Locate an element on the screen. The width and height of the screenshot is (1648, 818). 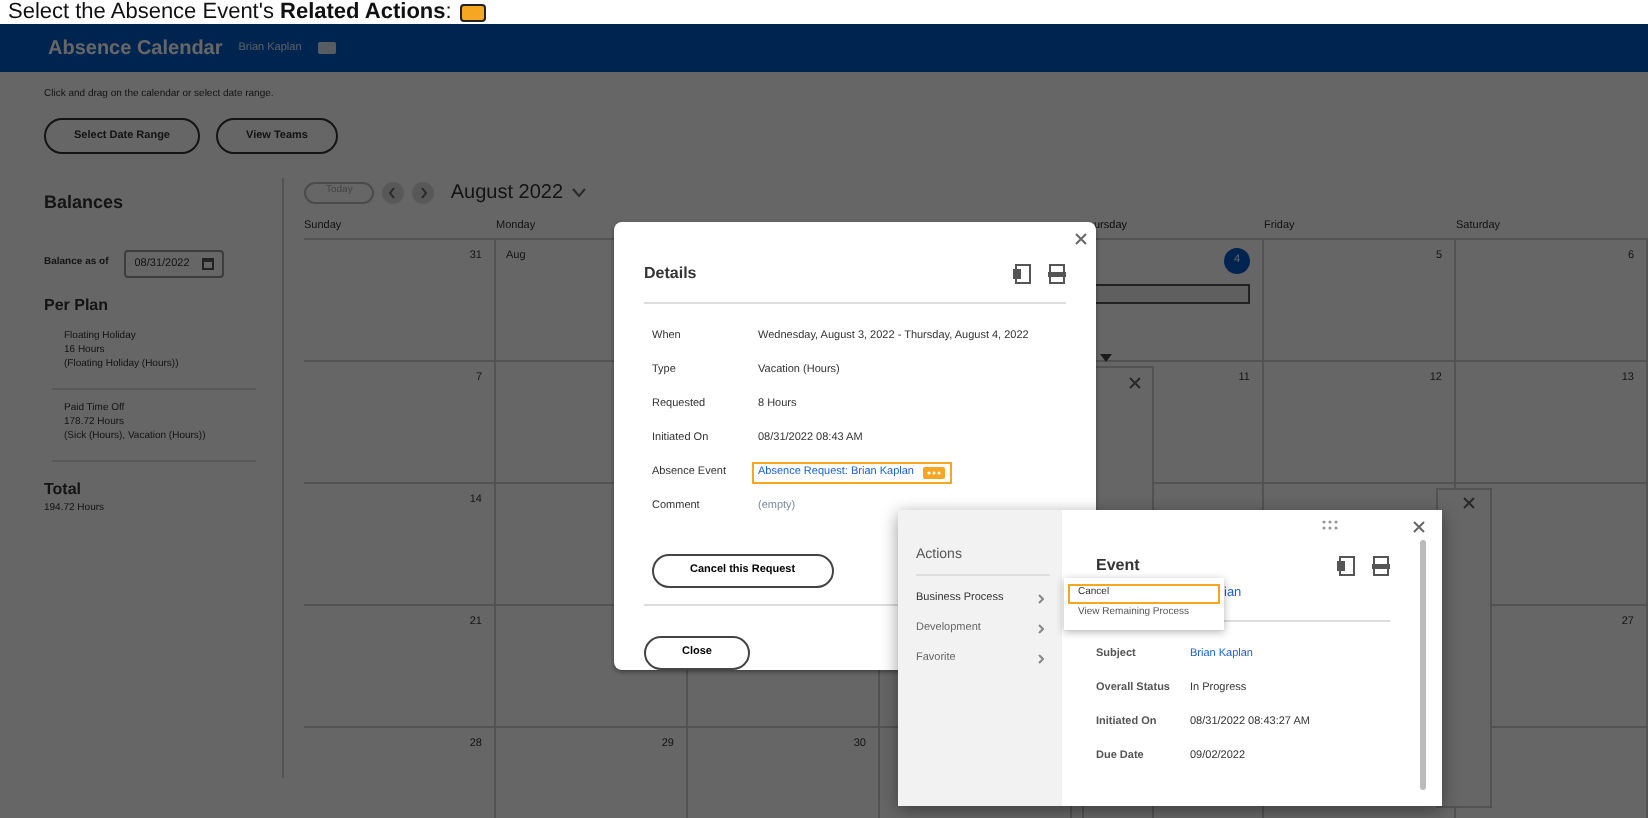
instruction-caption: Select the Absence Event's Related Actions: is located at coordinates (230, 12).